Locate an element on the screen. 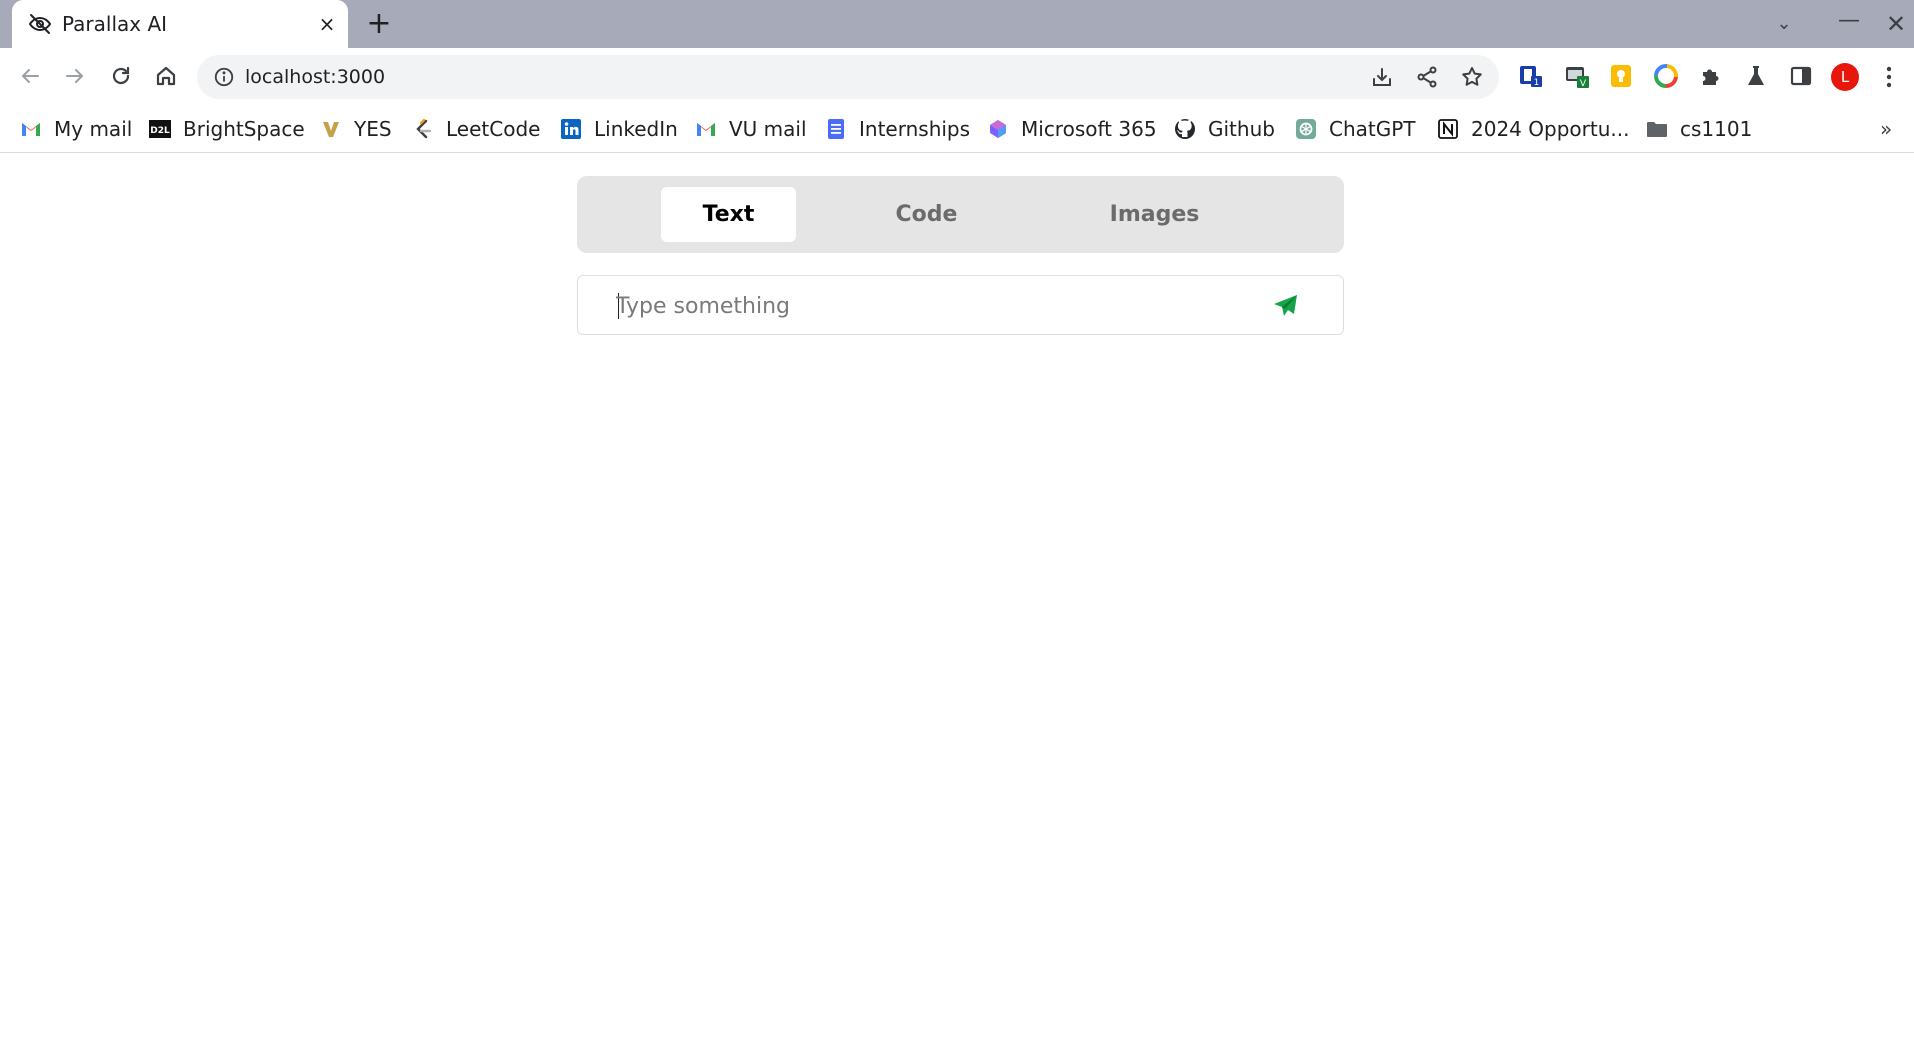 This screenshot has height=1062, width=1914. github-icon is located at coordinates (1185, 129).